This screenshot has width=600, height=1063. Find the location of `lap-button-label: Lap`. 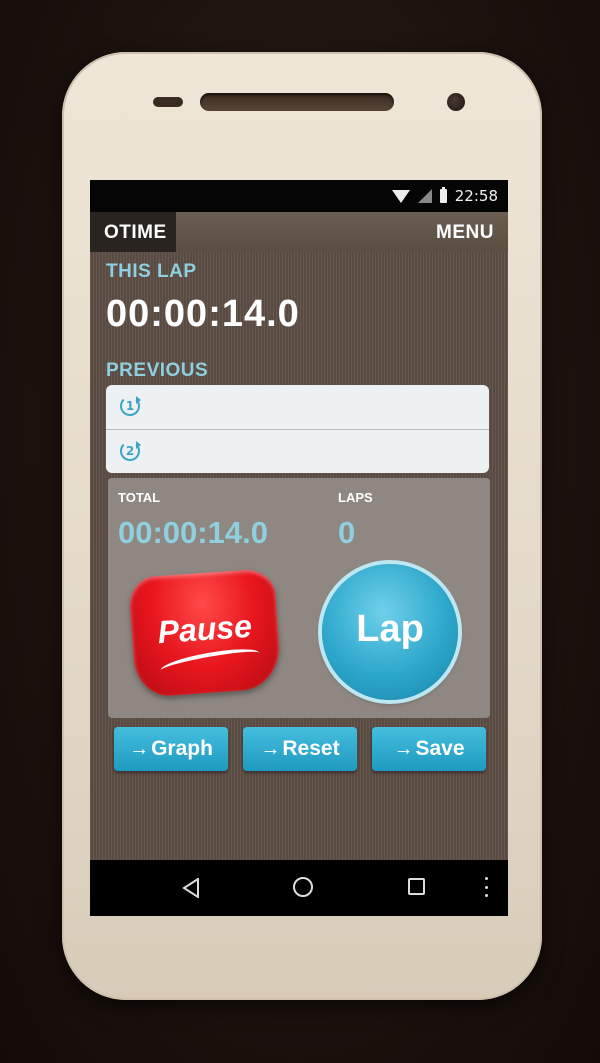

lap-button-label: Lap is located at coordinates (390, 629).